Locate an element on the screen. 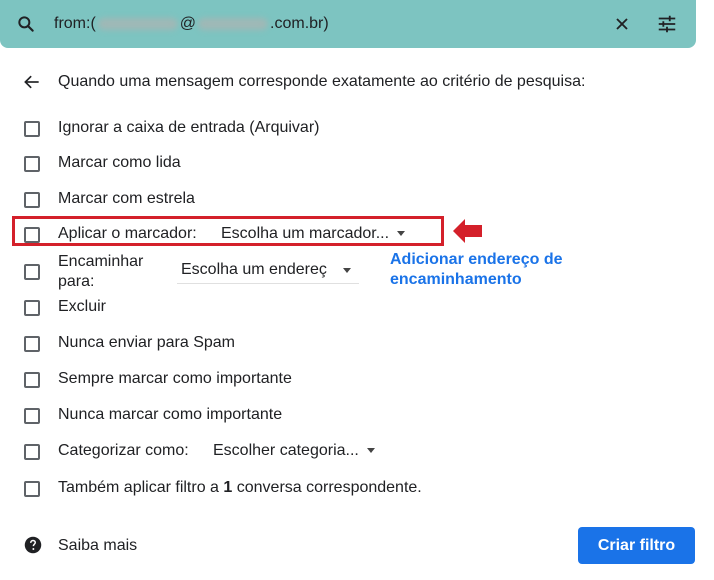 The width and height of the screenshot is (714, 580). match-count: 1 is located at coordinates (228, 487).